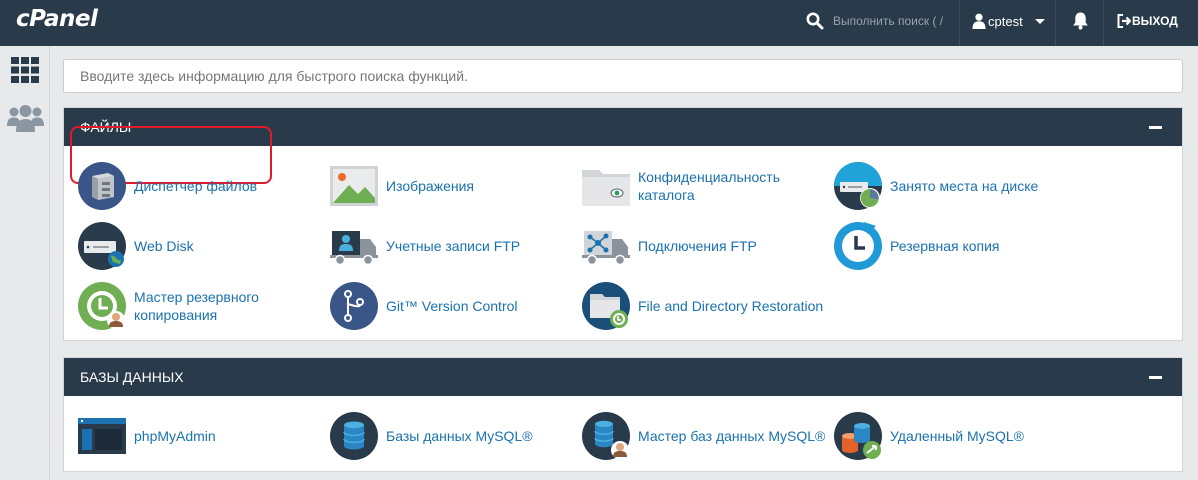  What do you see at coordinates (354, 436) in the screenshot?
I see `mysql-databases-icon` at bounding box center [354, 436].